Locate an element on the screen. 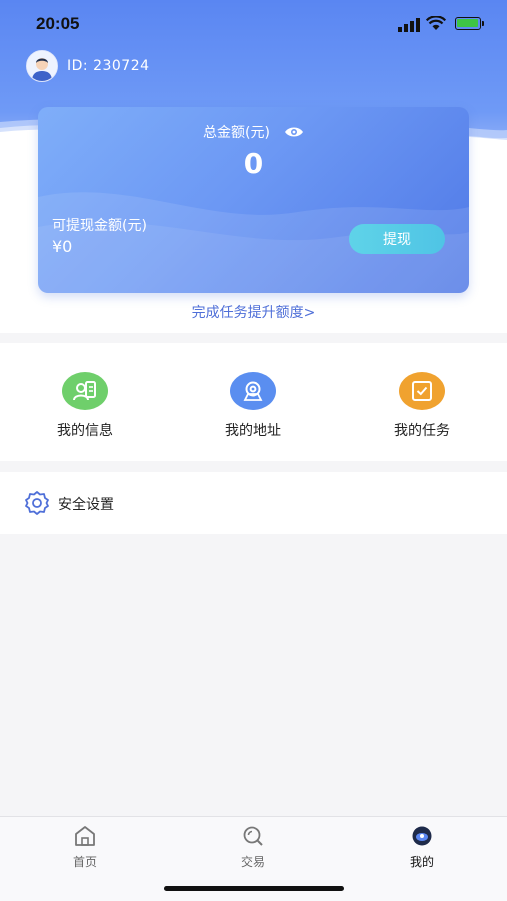 This screenshot has width=507, height=901. available-amount-value: ¥0 is located at coordinates (62, 246).